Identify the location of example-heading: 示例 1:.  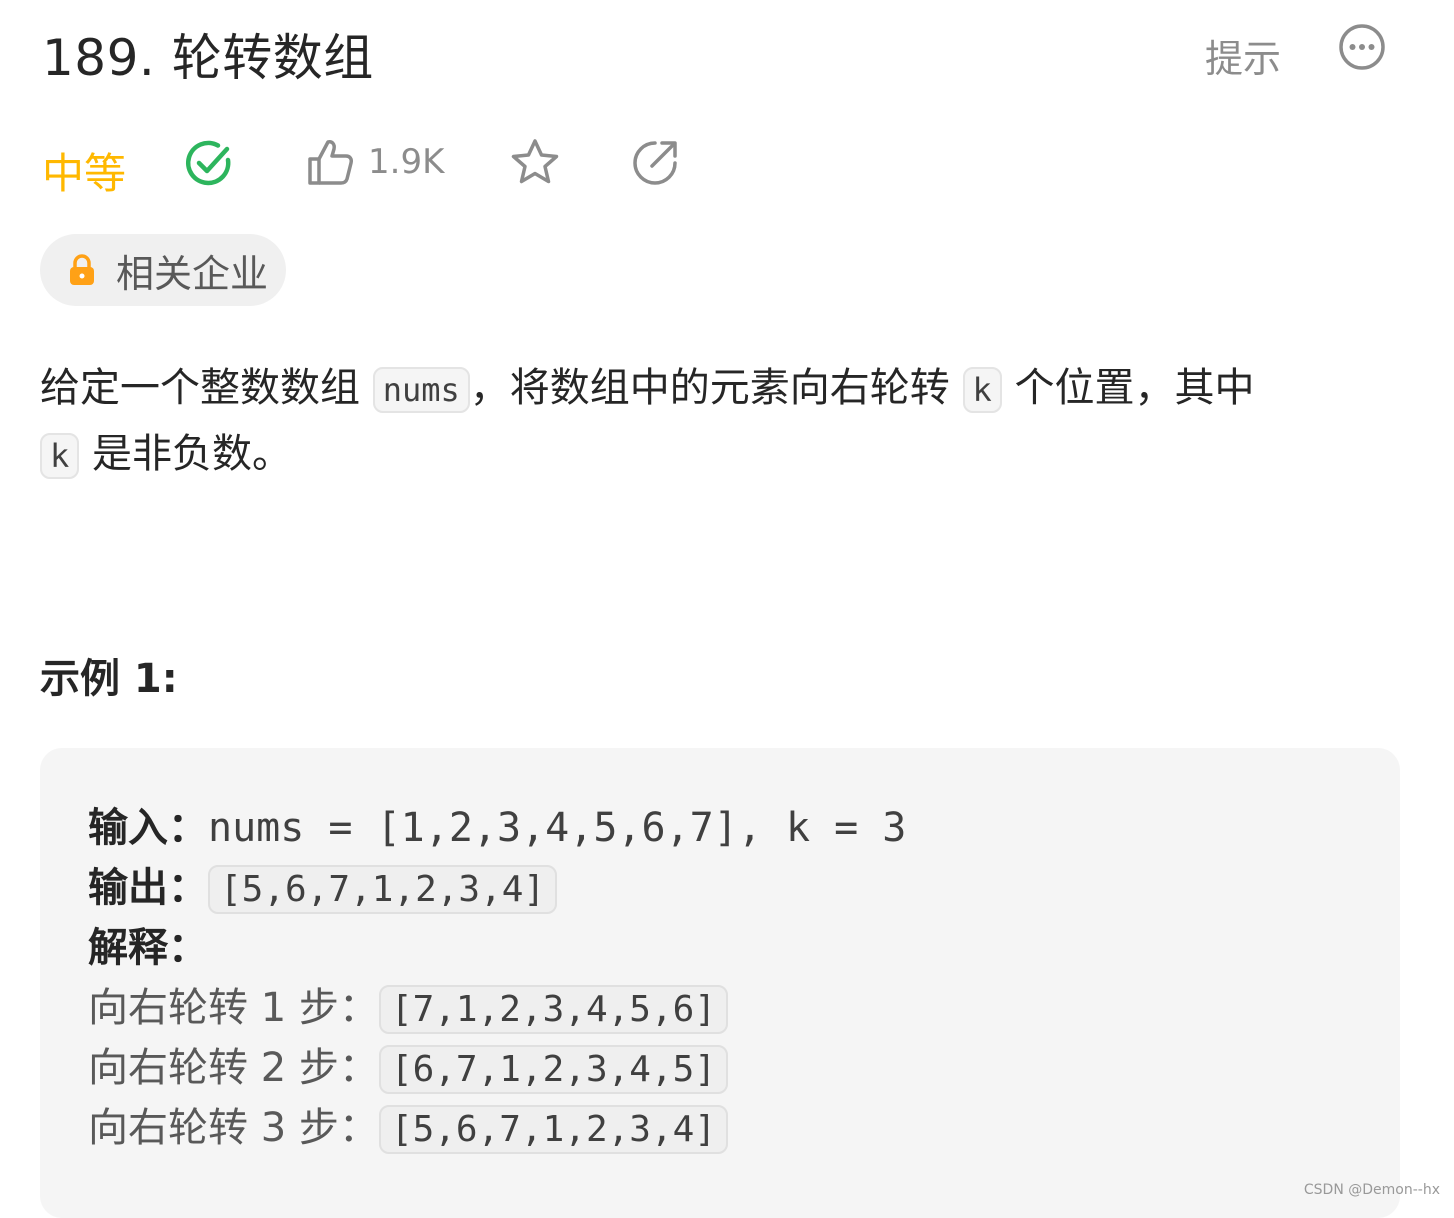
(109, 679).